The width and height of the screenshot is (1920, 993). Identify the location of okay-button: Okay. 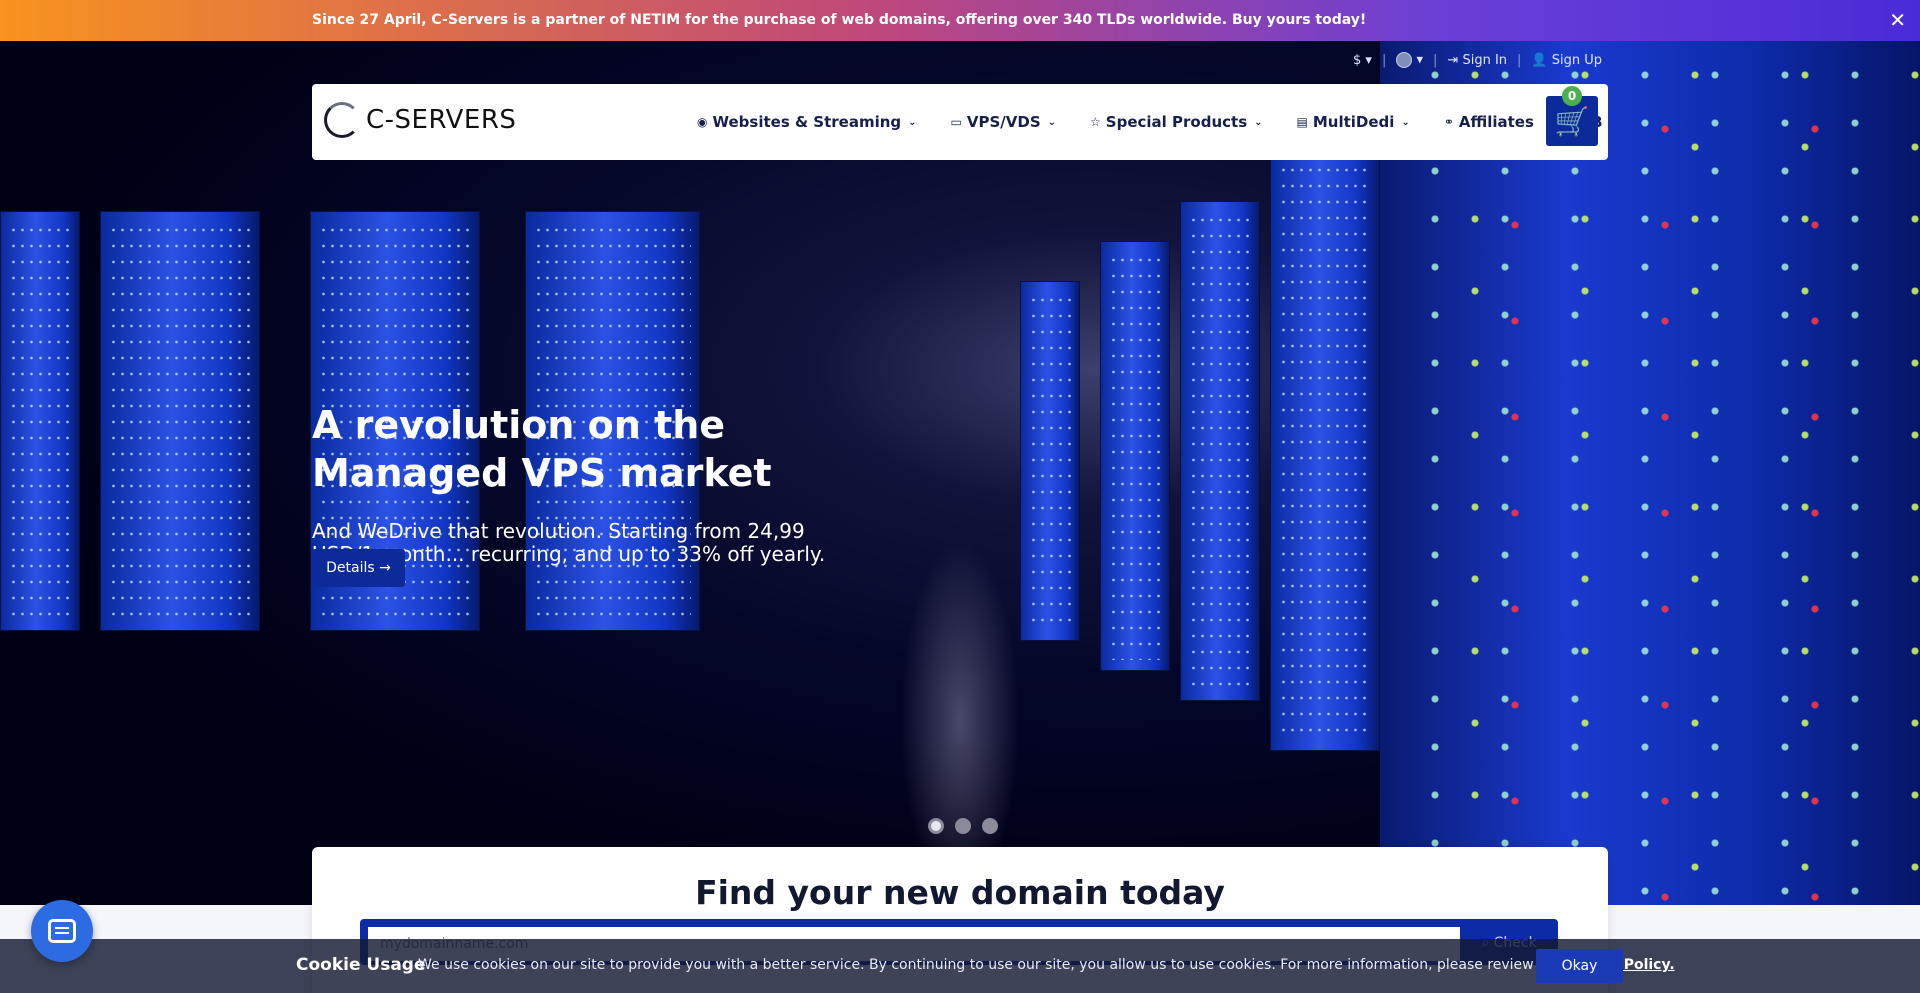
(1579, 966).